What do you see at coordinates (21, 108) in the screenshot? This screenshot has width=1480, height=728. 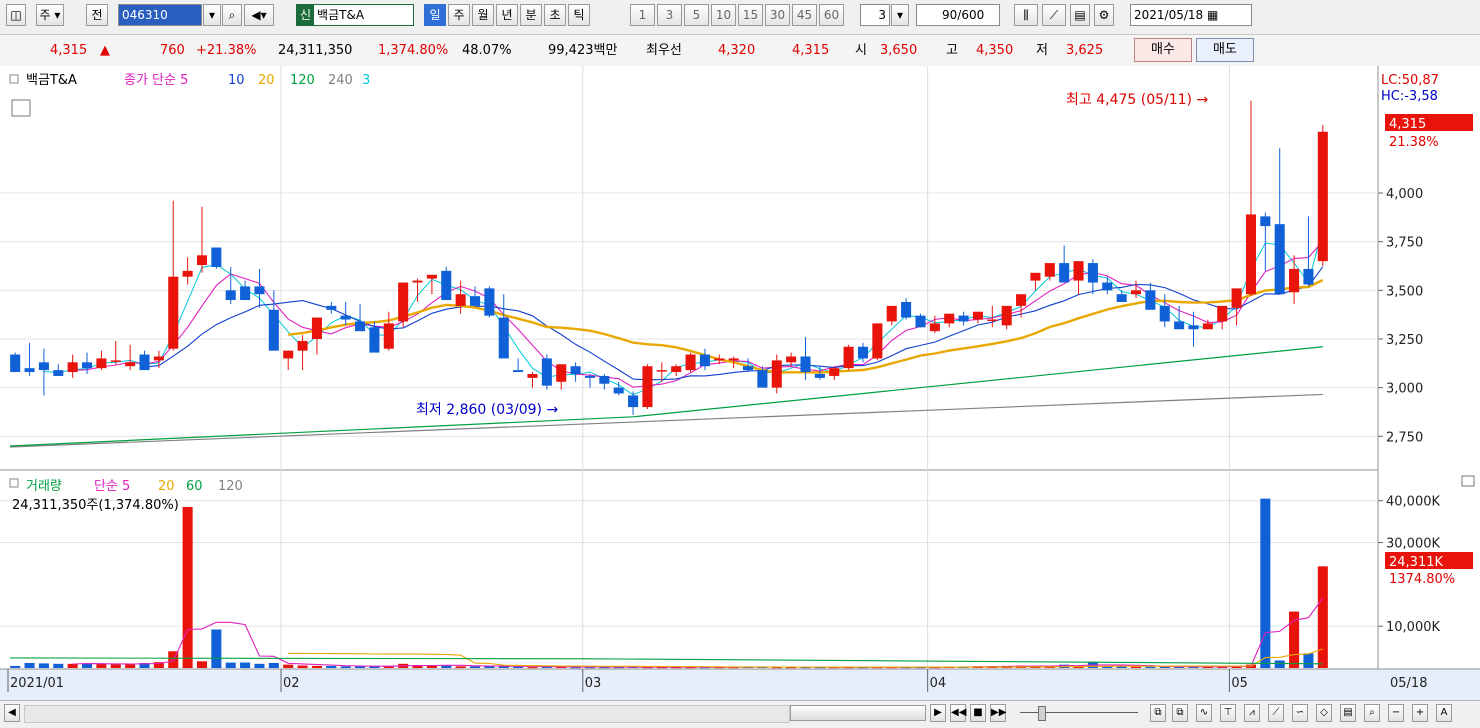 I see `grid-table-icon` at bounding box center [21, 108].